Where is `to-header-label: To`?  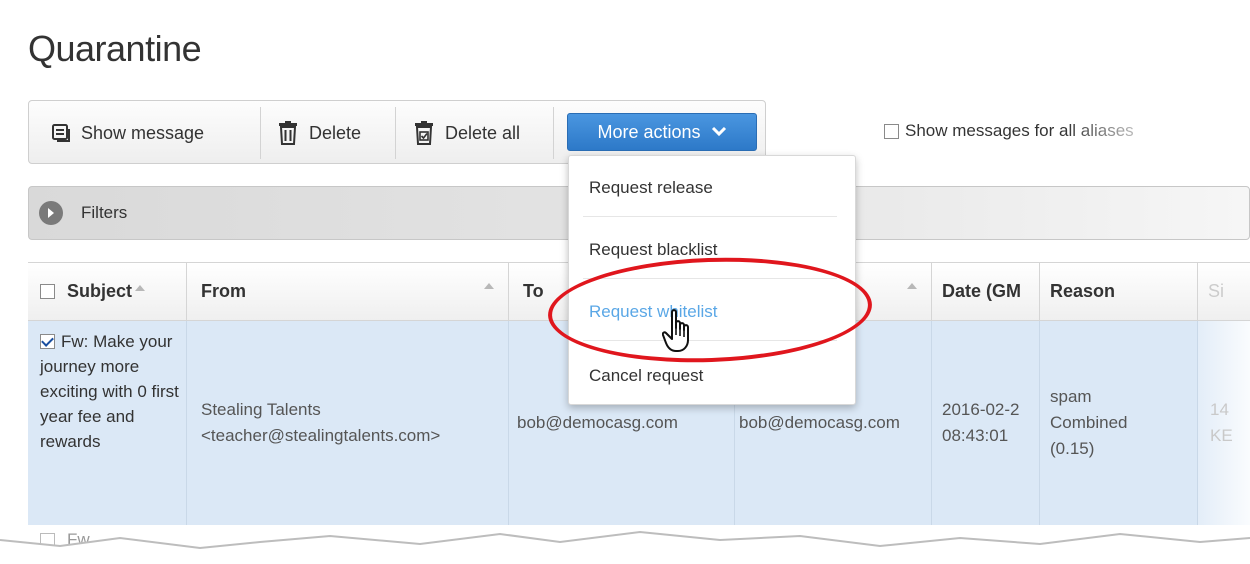
to-header-label: To is located at coordinates (533, 291).